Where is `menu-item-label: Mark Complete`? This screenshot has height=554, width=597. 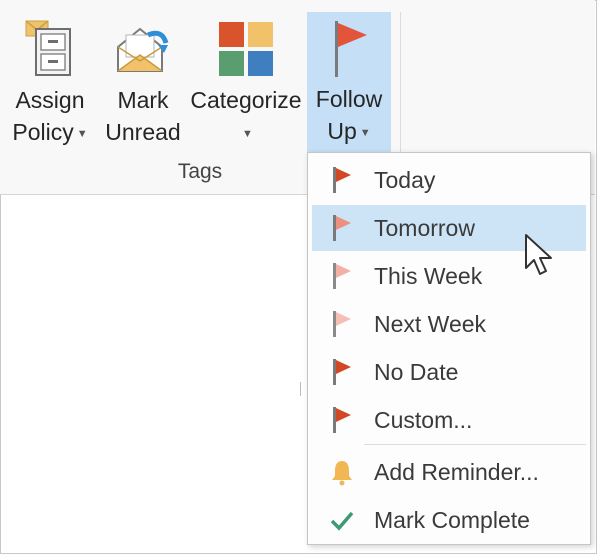 menu-item-label: Mark Complete is located at coordinates (452, 519).